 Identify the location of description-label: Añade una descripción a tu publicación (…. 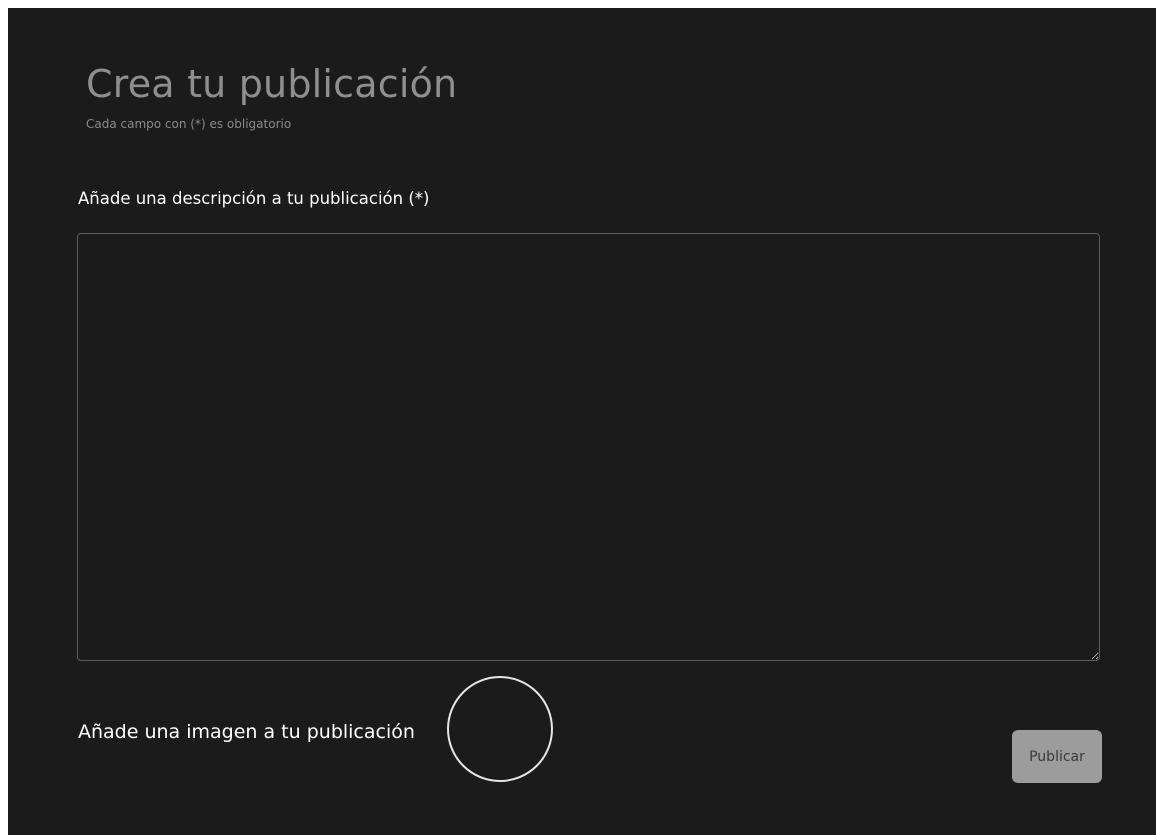
(254, 198).